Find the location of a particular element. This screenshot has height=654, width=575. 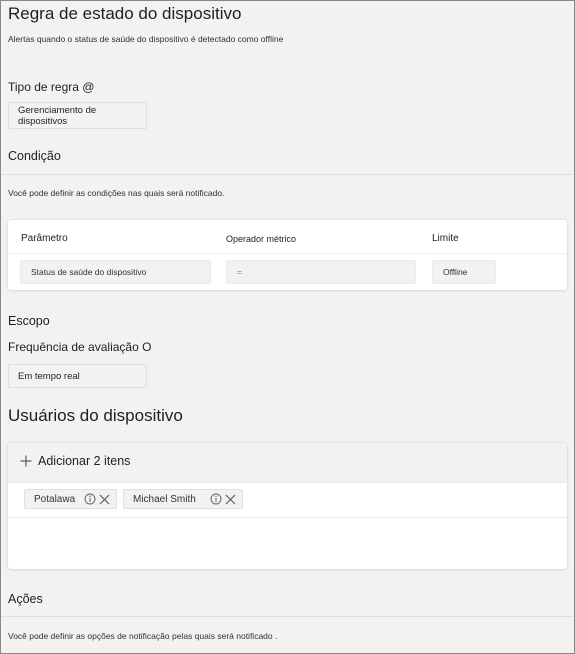

column-header-parameter: Parâmetro is located at coordinates (44, 238).